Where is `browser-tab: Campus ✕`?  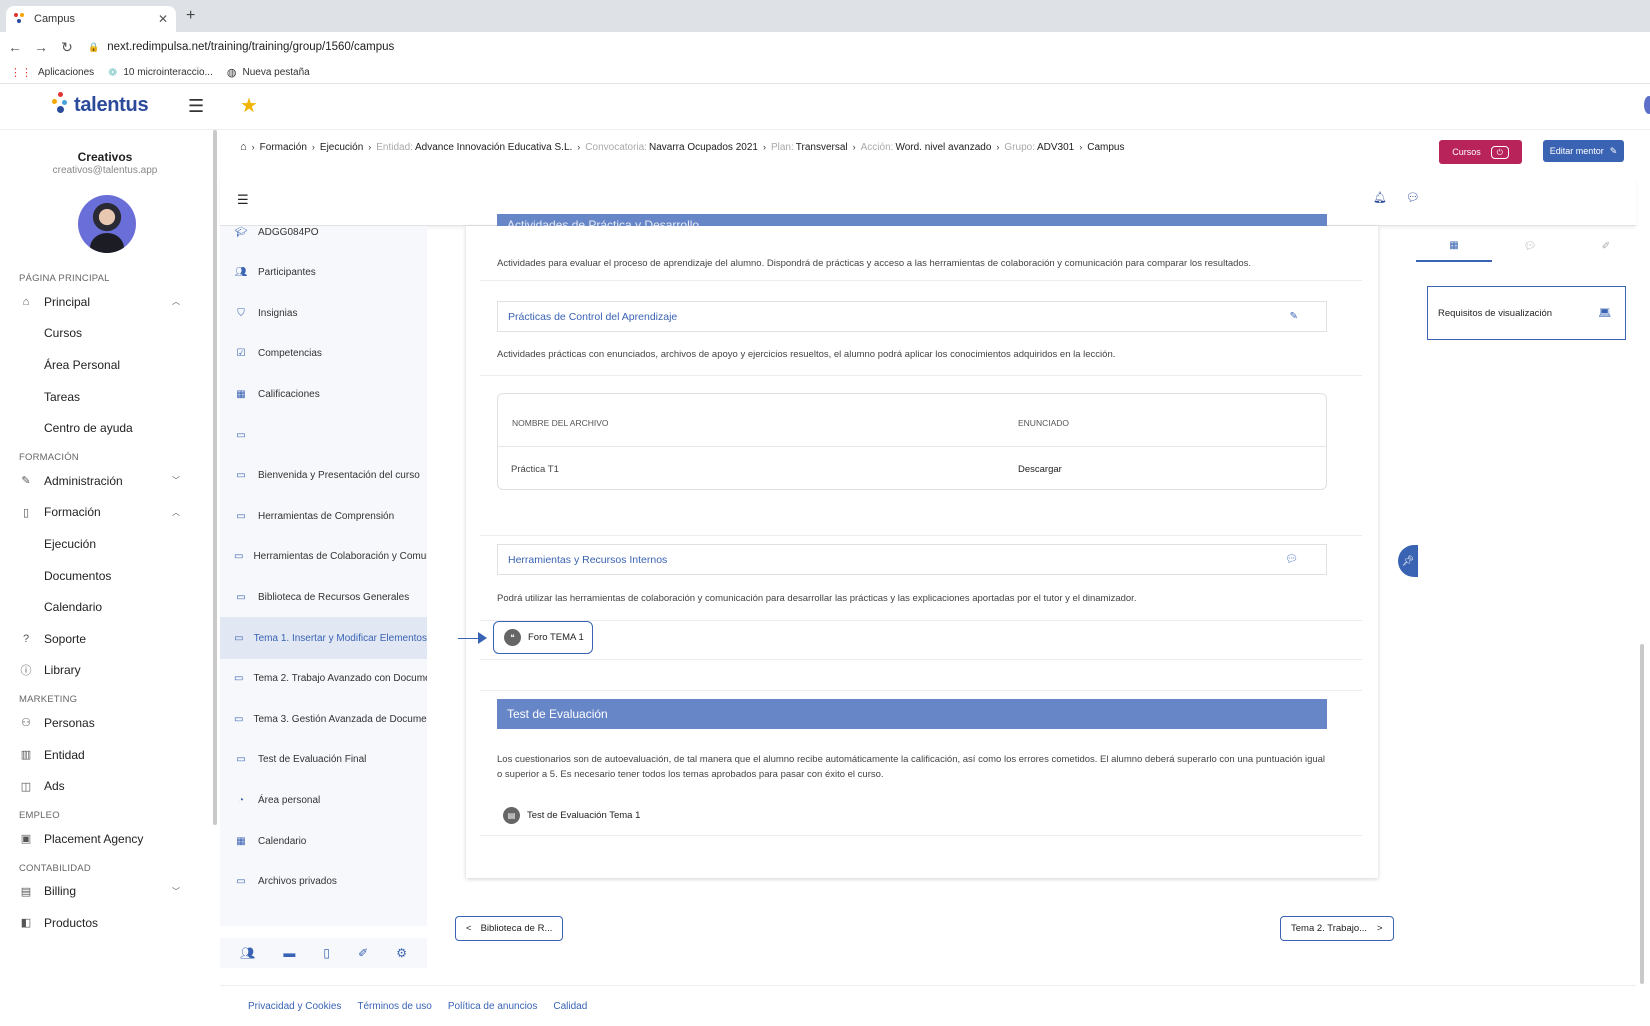
browser-tab: Campus ✕ is located at coordinates (91, 19).